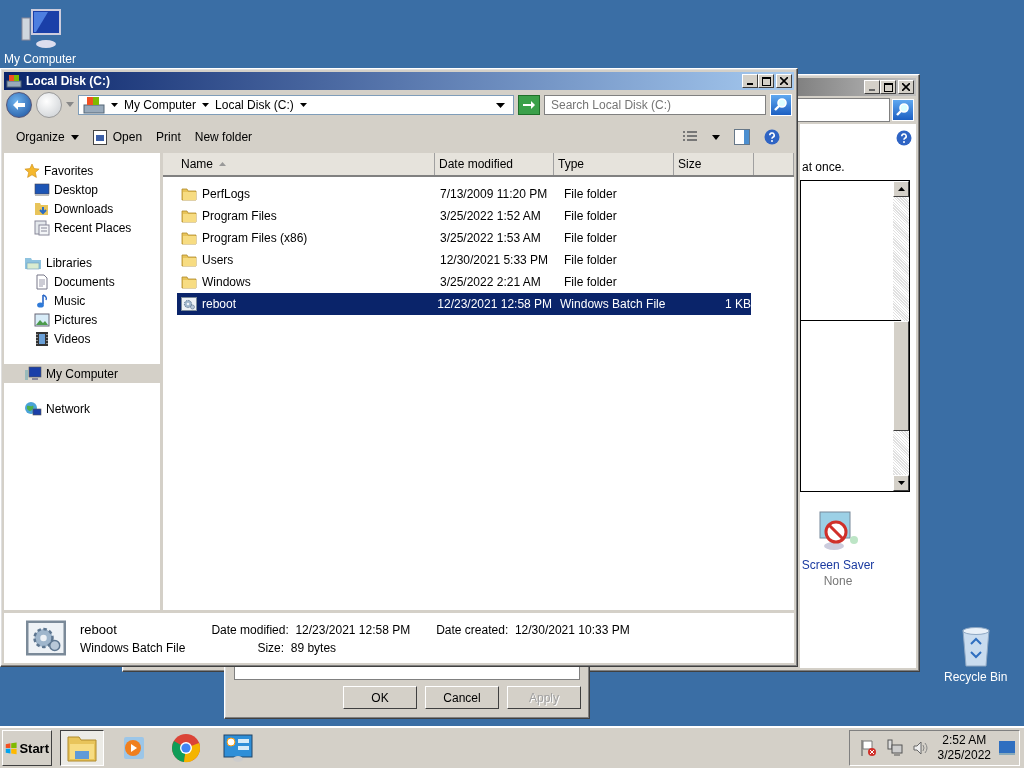 Image resolution: width=1024 pixels, height=768 pixels. I want to click on file-row: Windows 3/25/2022 2:21 AM File folder, so click(464, 282).